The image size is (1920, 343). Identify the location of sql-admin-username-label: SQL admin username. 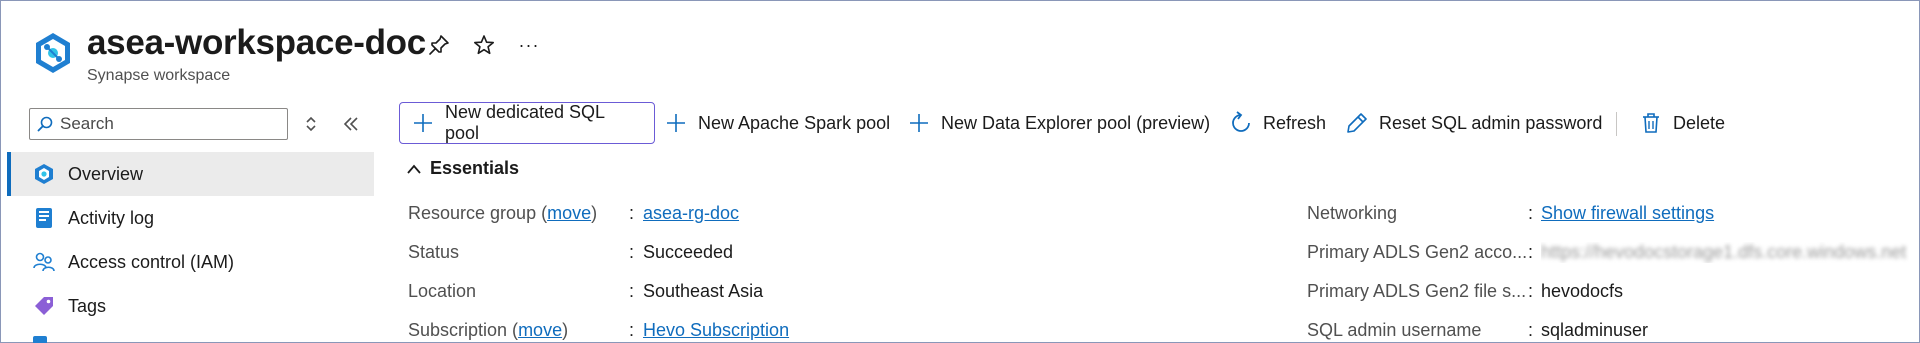
(1394, 330).